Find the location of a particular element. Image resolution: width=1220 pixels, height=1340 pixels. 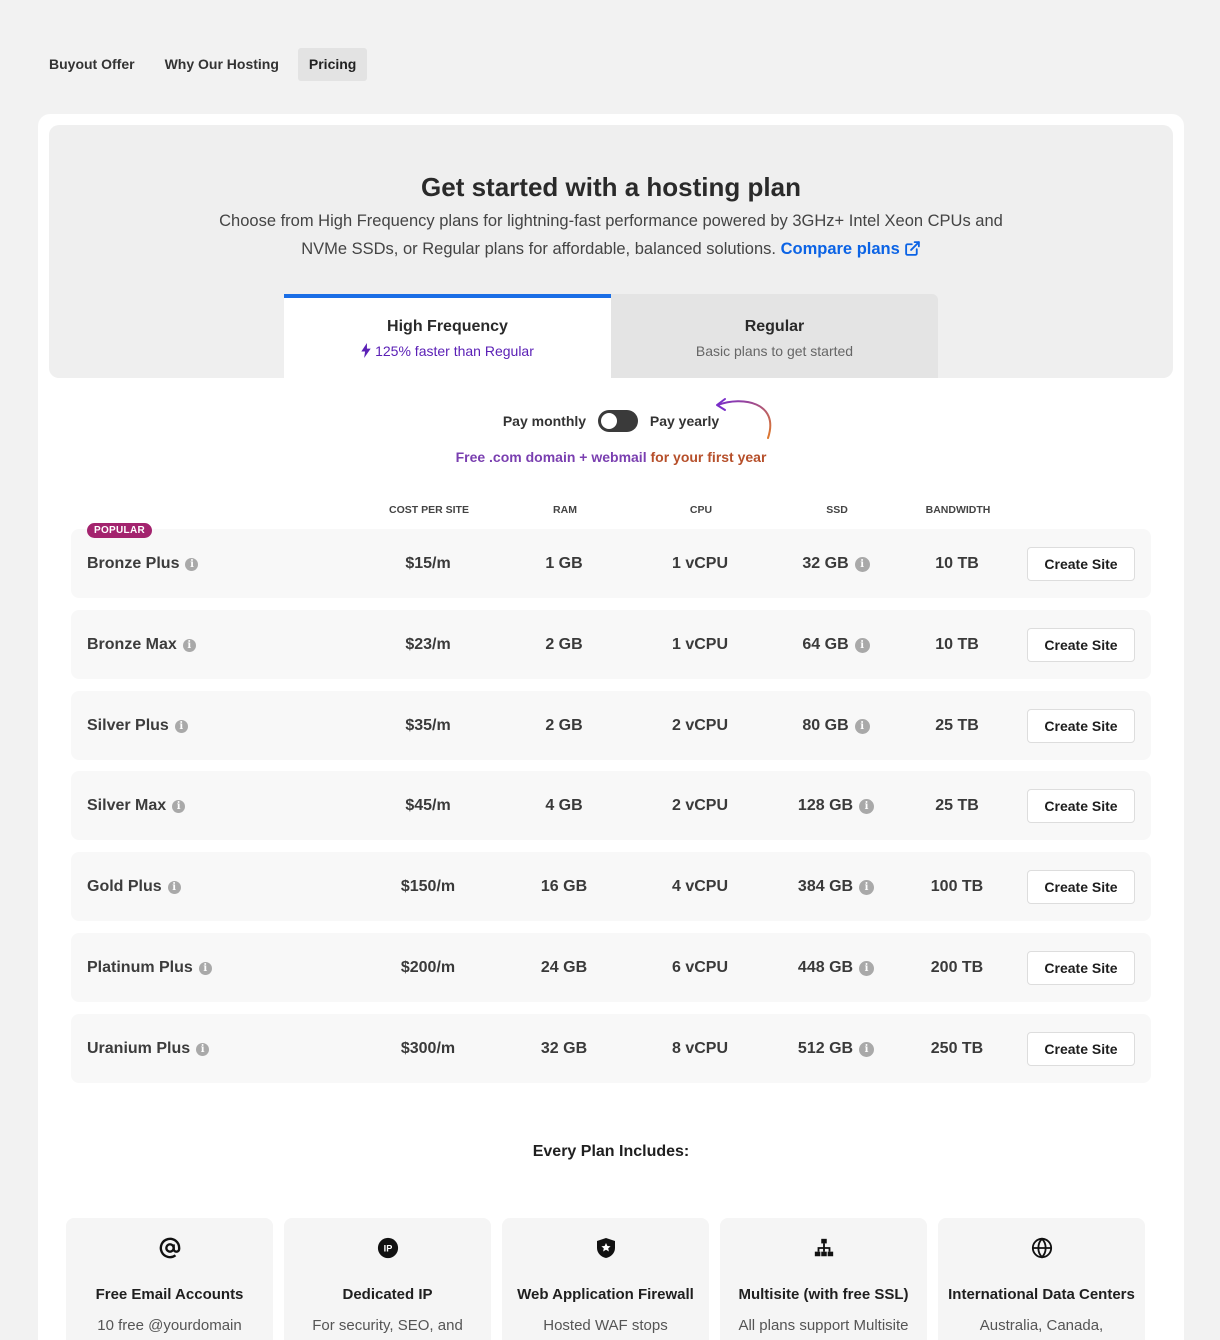

cell-cpu-value: 8 vCPU is located at coordinates (700, 1048).